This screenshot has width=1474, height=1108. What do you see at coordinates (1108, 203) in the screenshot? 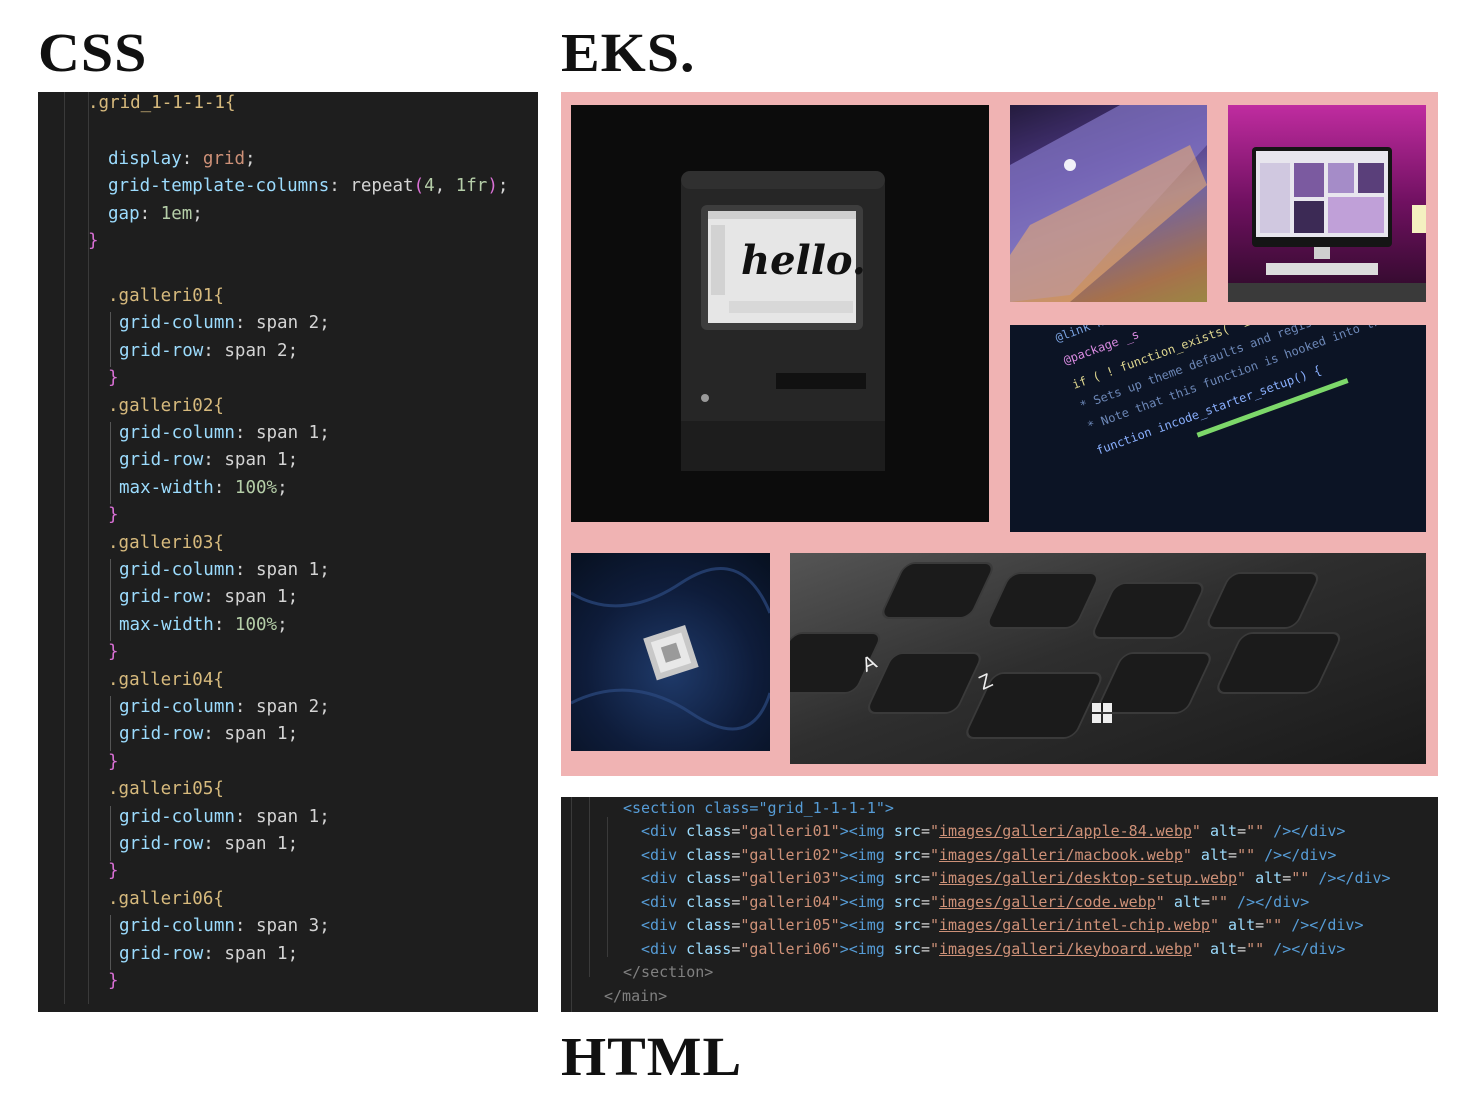
I see `gallery-image-macbook` at bounding box center [1108, 203].